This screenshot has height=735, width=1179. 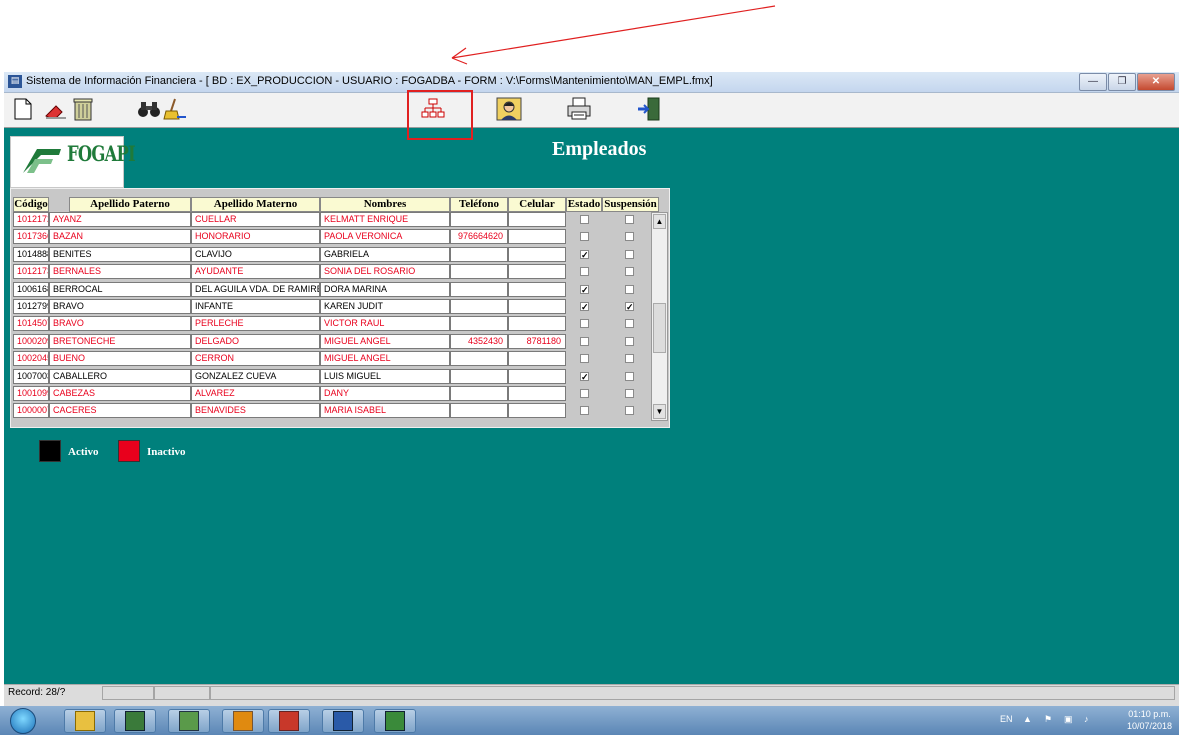 I want to click on cell-codigo: 1012172, so click(x=31, y=219).